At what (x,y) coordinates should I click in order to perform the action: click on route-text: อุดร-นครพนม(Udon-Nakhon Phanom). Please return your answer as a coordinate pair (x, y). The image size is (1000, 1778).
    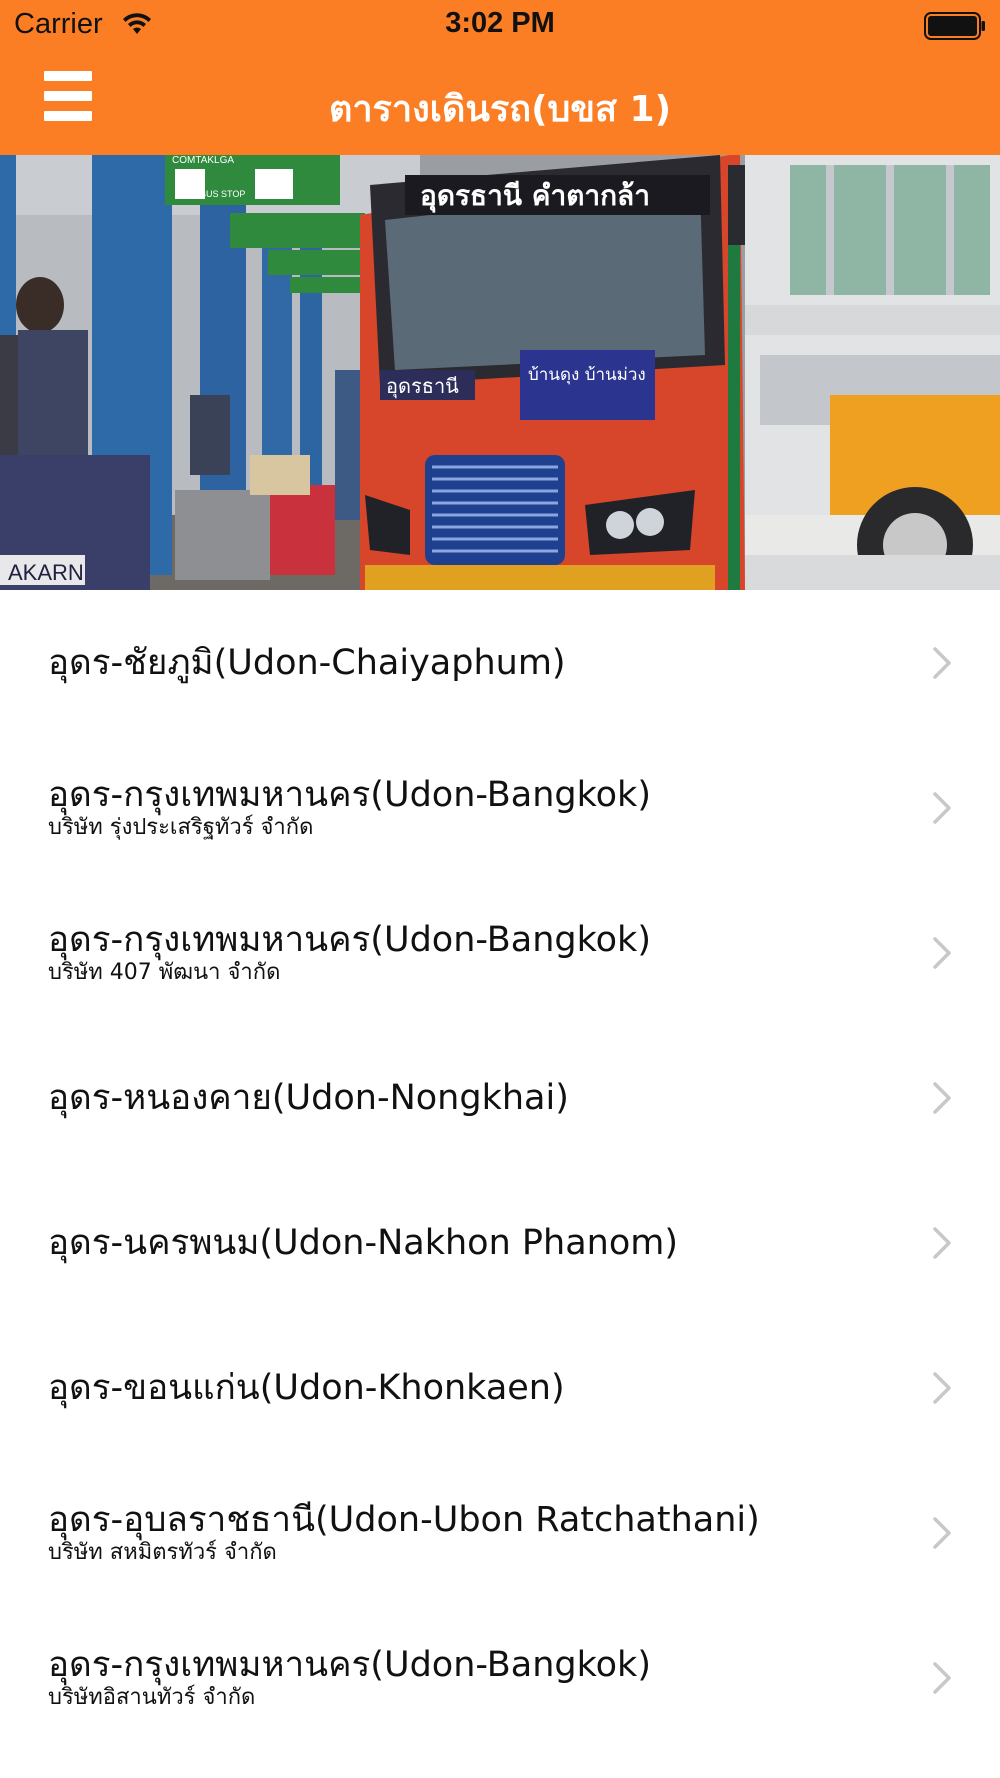
    Looking at the image, I should click on (478, 1243).